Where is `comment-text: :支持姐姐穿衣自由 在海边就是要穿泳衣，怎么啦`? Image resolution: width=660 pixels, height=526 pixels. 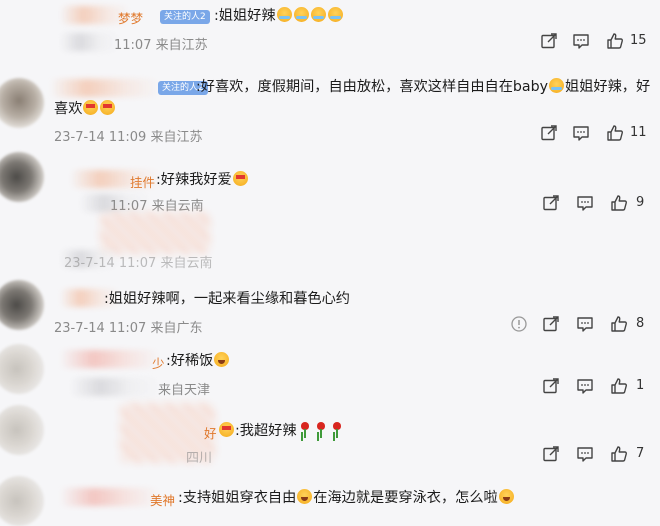 comment-text: :支持姐姐穿衣自由 在海边就是要穿泳衣，怎么啦 is located at coordinates (346, 498).